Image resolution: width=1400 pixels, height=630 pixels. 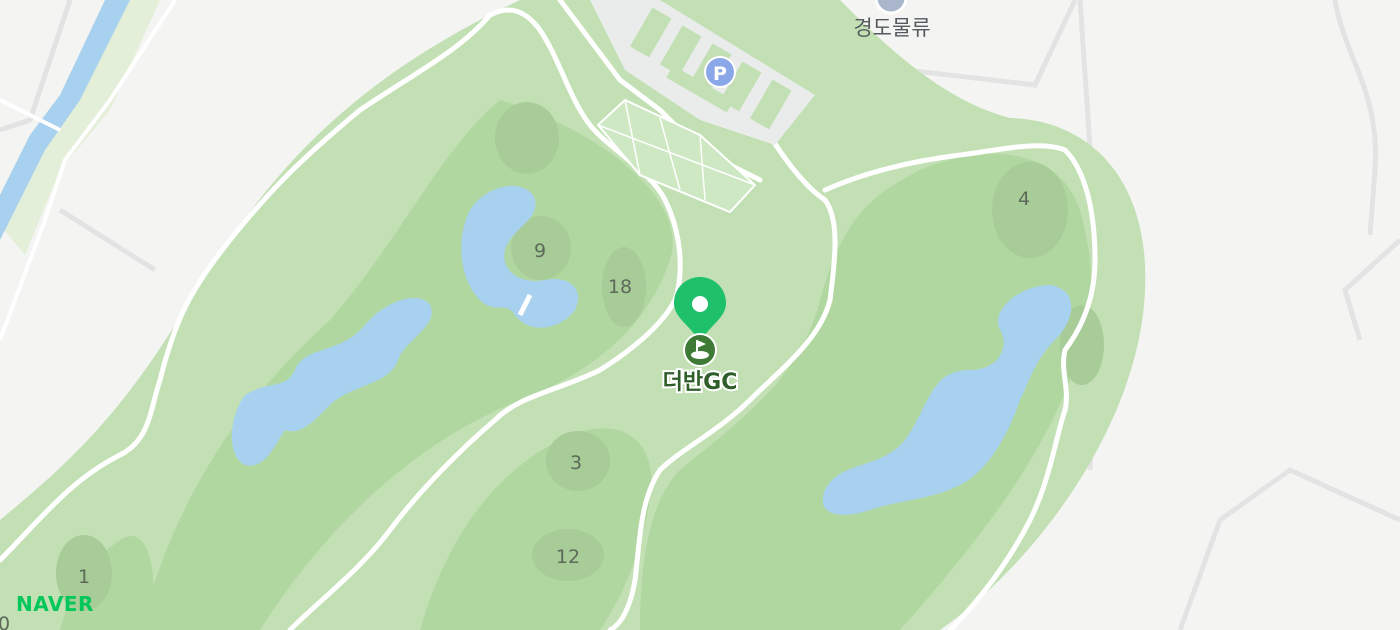 I want to click on hole-number-label: 0, so click(x=5, y=621).